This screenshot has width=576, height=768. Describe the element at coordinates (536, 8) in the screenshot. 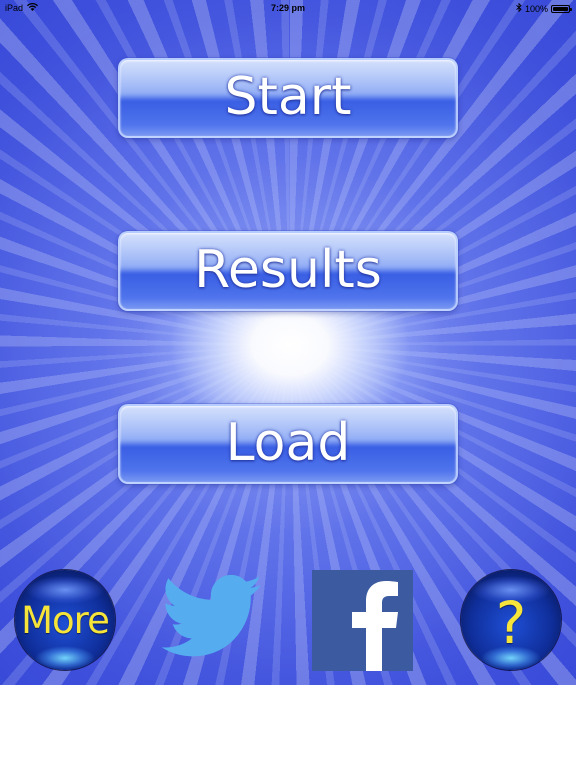

I see `battery-percent: 100%` at that location.